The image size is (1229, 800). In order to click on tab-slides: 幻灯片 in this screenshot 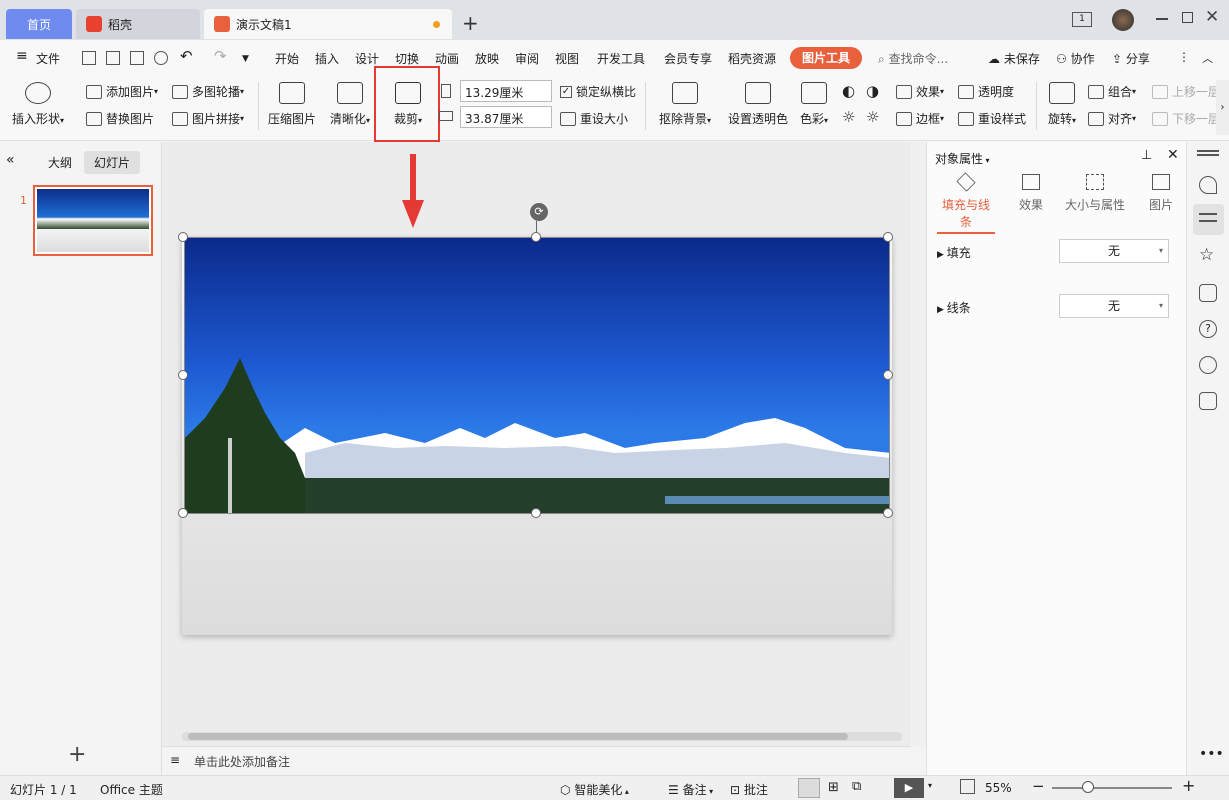, I will do `click(112, 162)`.